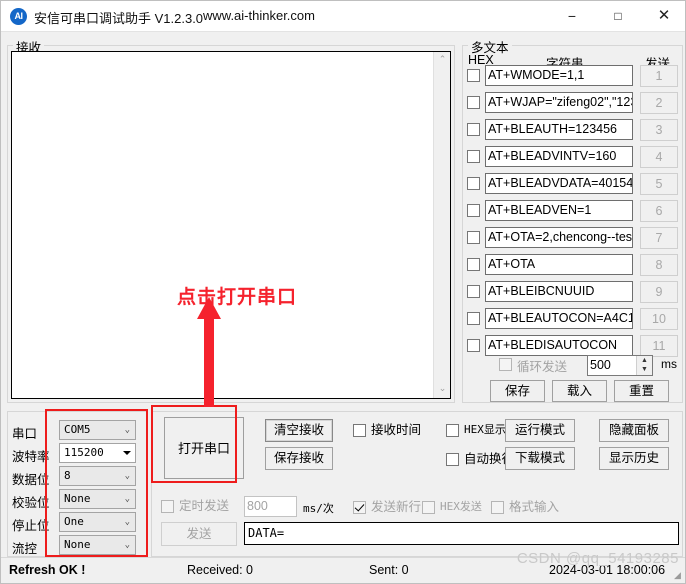 Image resolution: width=686 pixels, height=584 pixels. I want to click on reset-button: 重置, so click(641, 391).